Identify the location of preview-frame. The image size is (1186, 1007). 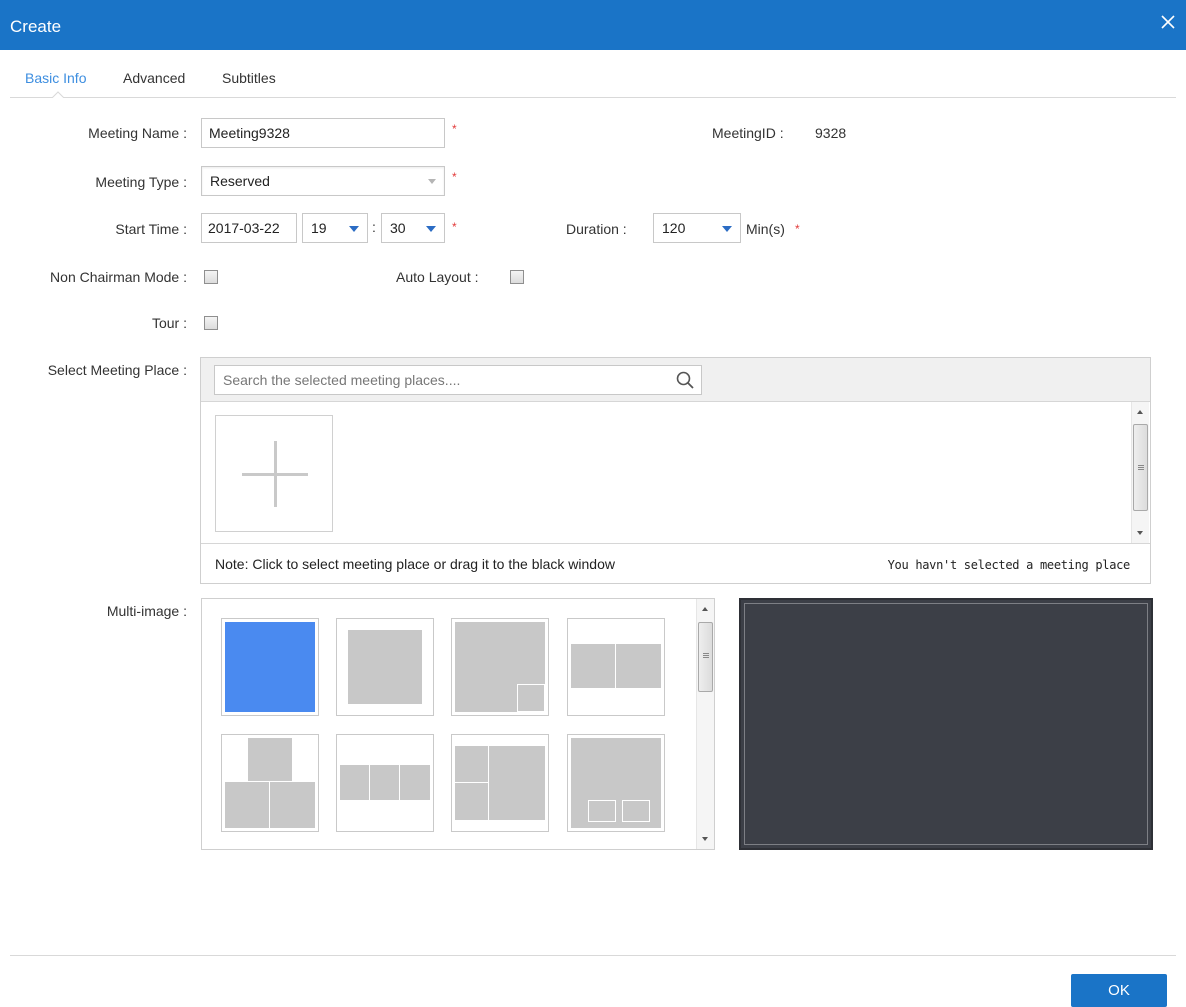
(946, 724).